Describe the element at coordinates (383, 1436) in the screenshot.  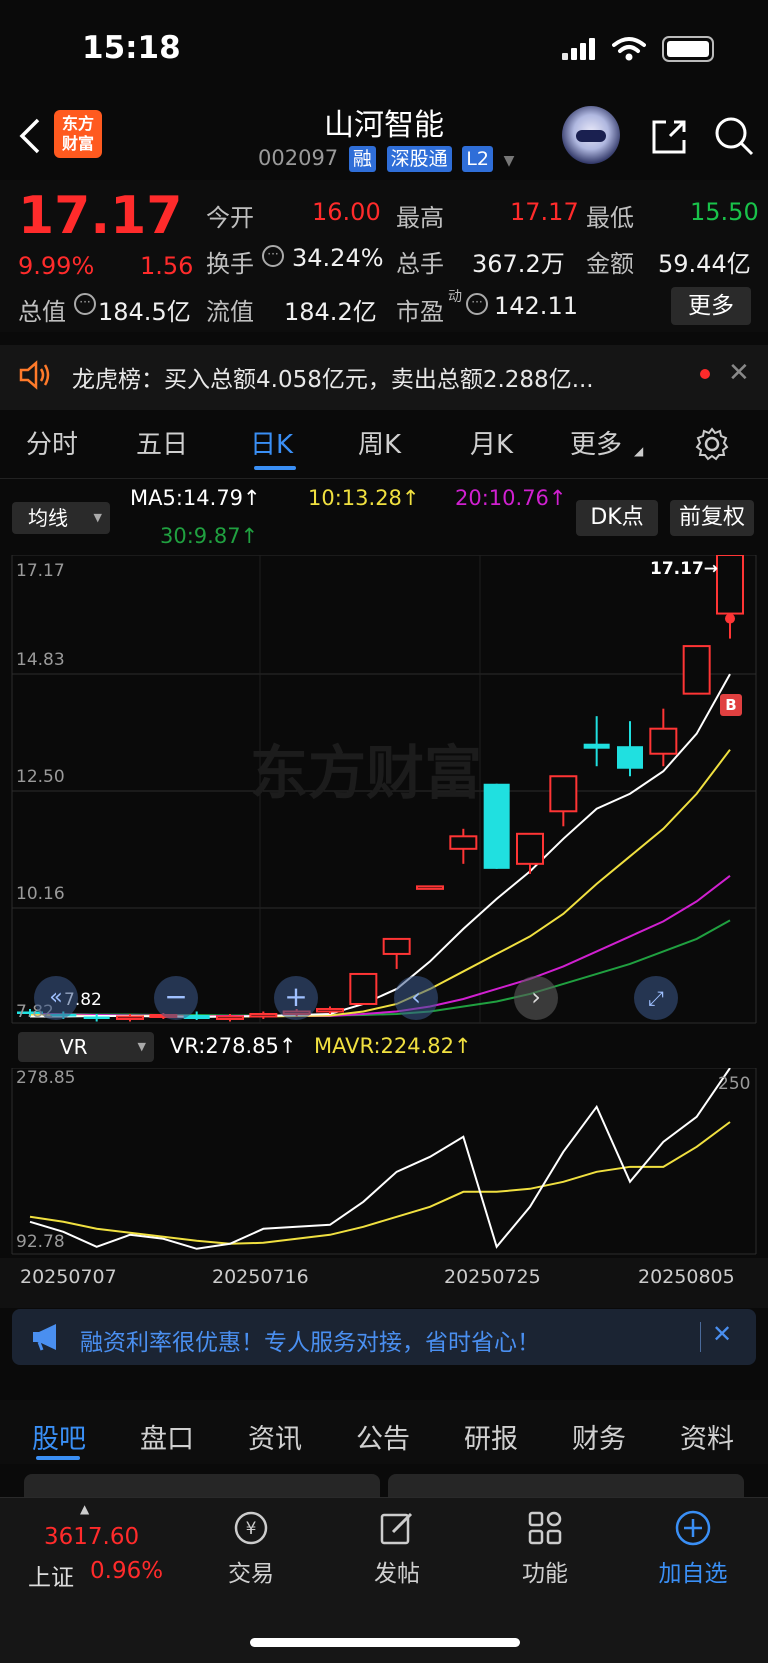
I see `tab-announcements: 公告` at that location.